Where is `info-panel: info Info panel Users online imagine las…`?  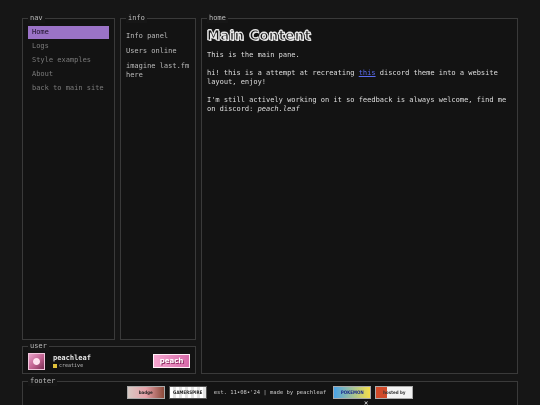
info-panel: info Info panel Users online imagine las… is located at coordinates (158, 177).